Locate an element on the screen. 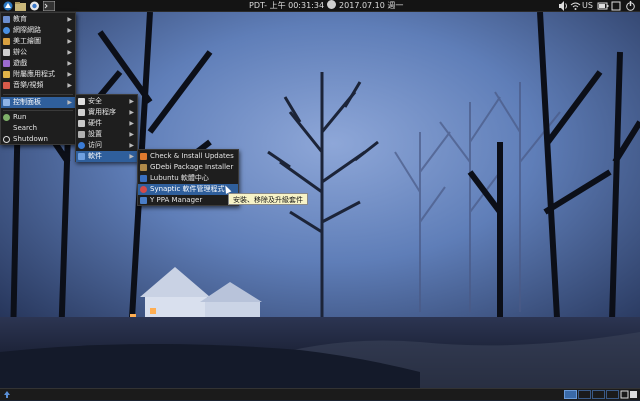 This screenshot has height=401, width=640. internet-icon is located at coordinates (6, 30).